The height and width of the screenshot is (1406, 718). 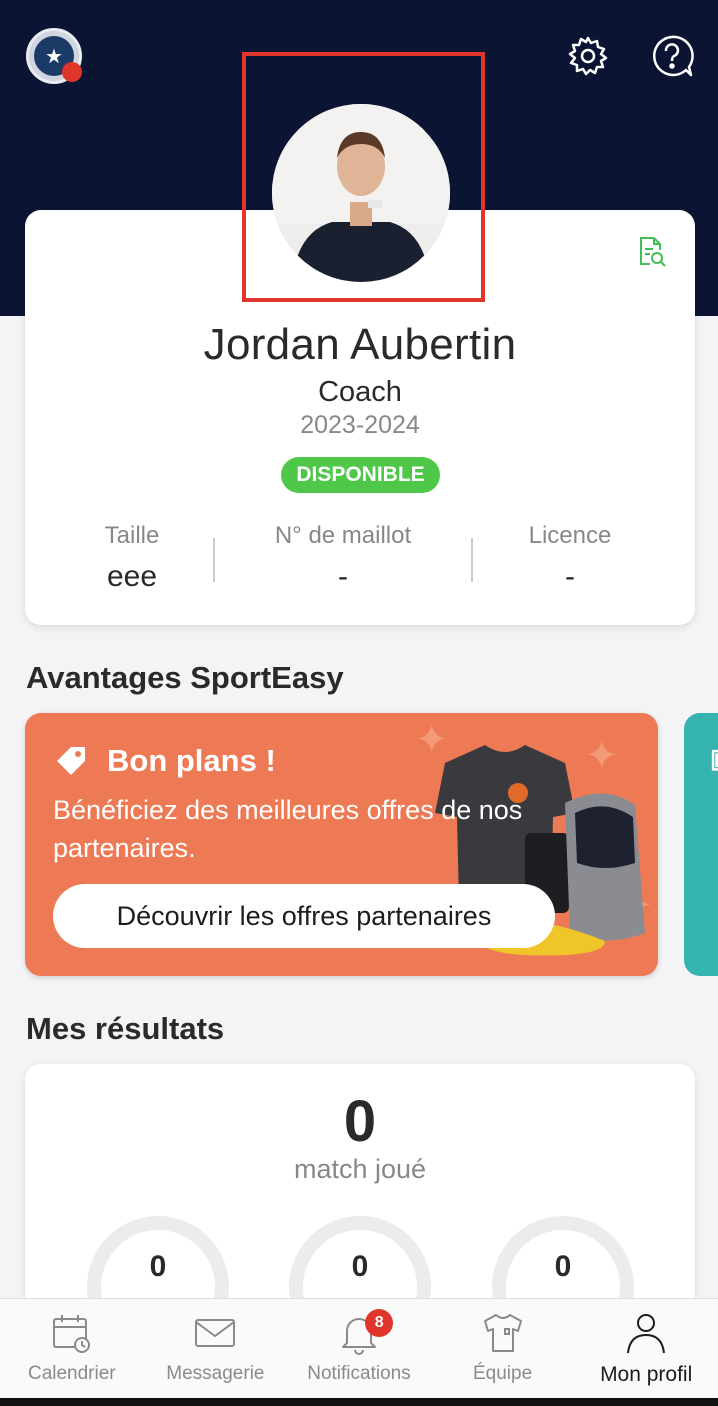 I want to click on promo-title-row: Bon plans !, so click(x=164, y=761).